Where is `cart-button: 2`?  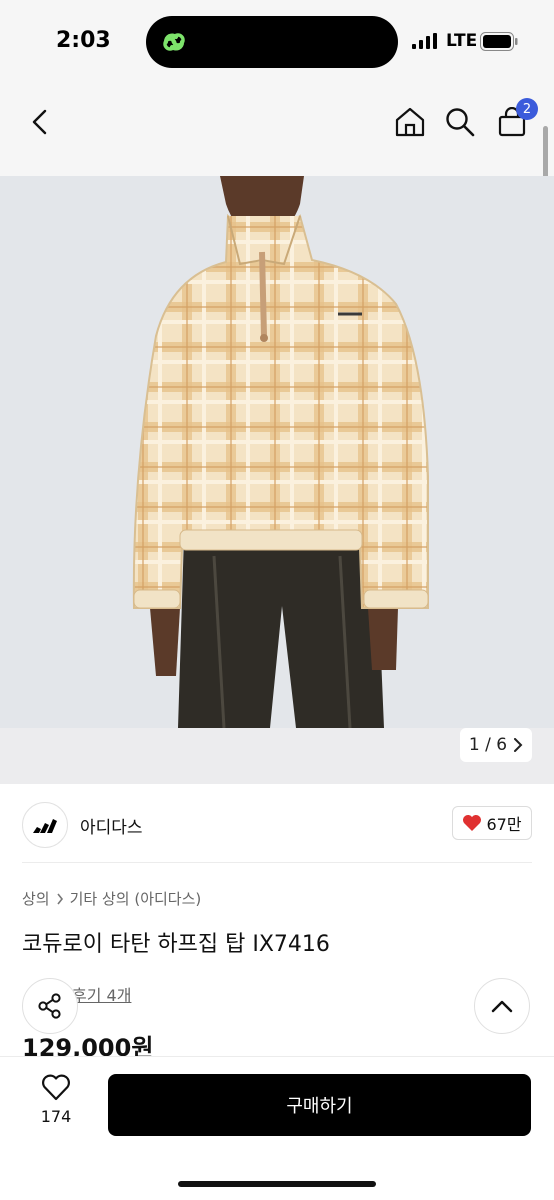
cart-button: 2 is located at coordinates (514, 121).